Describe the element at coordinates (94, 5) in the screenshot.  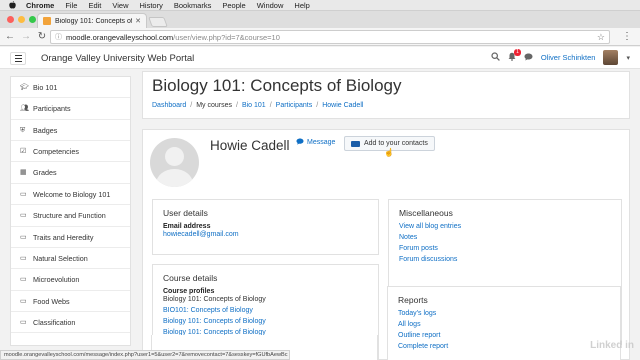
I see `menu-edit: Edit` at that location.